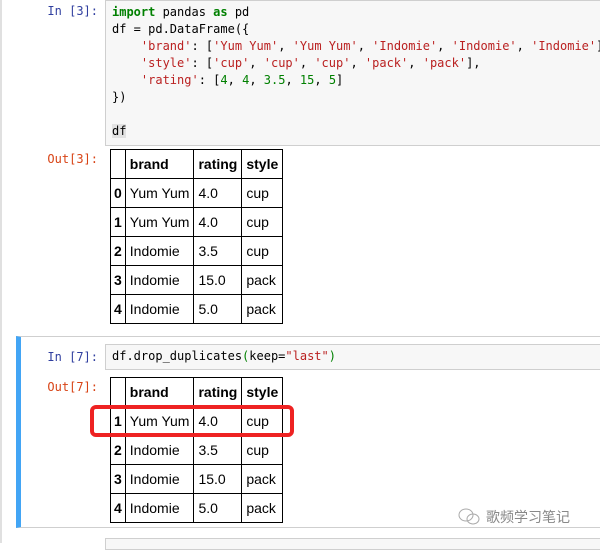 This screenshot has width=600, height=550. I want to click on code-line: df.drop_duplicates(keep="last"), so click(355, 356).